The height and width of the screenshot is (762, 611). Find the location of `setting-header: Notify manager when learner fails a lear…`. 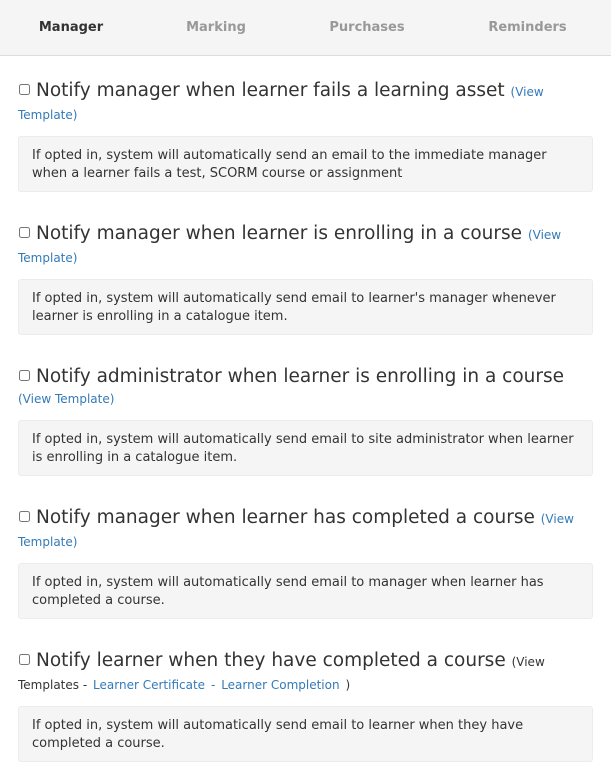

setting-header: Notify manager when learner fails a lear… is located at coordinates (305, 103).